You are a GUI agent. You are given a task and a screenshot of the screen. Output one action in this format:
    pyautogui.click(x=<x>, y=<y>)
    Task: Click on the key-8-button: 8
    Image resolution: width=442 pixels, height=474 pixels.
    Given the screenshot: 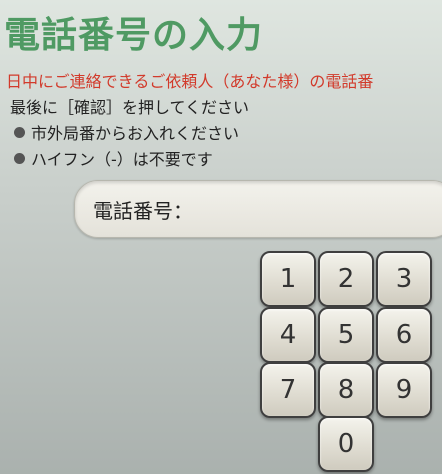 What is the action you would take?
    pyautogui.click(x=346, y=390)
    